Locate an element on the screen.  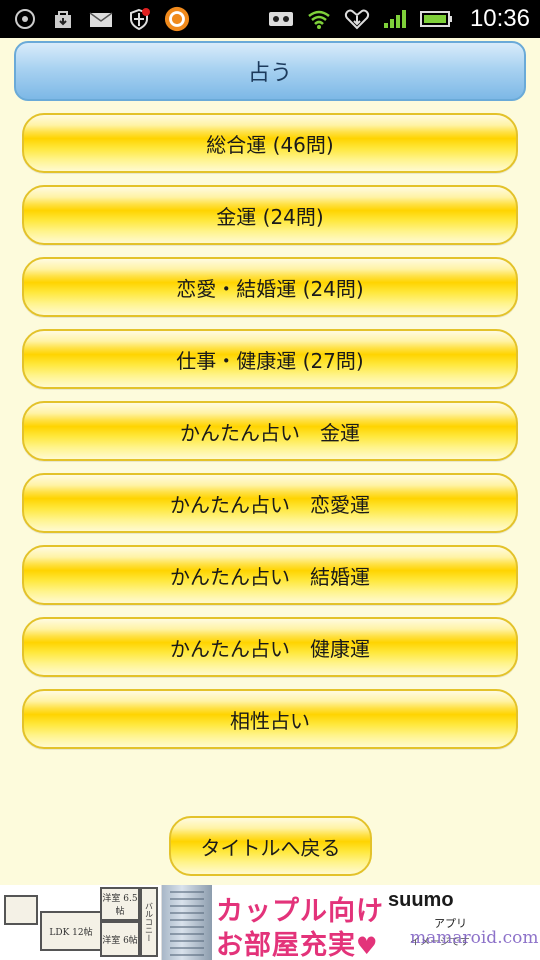
ad-floorplan-image: 洋室 6.5帖 LDK 12帖 洋室 6帖 バルコニー is located at coordinates (81, 922).